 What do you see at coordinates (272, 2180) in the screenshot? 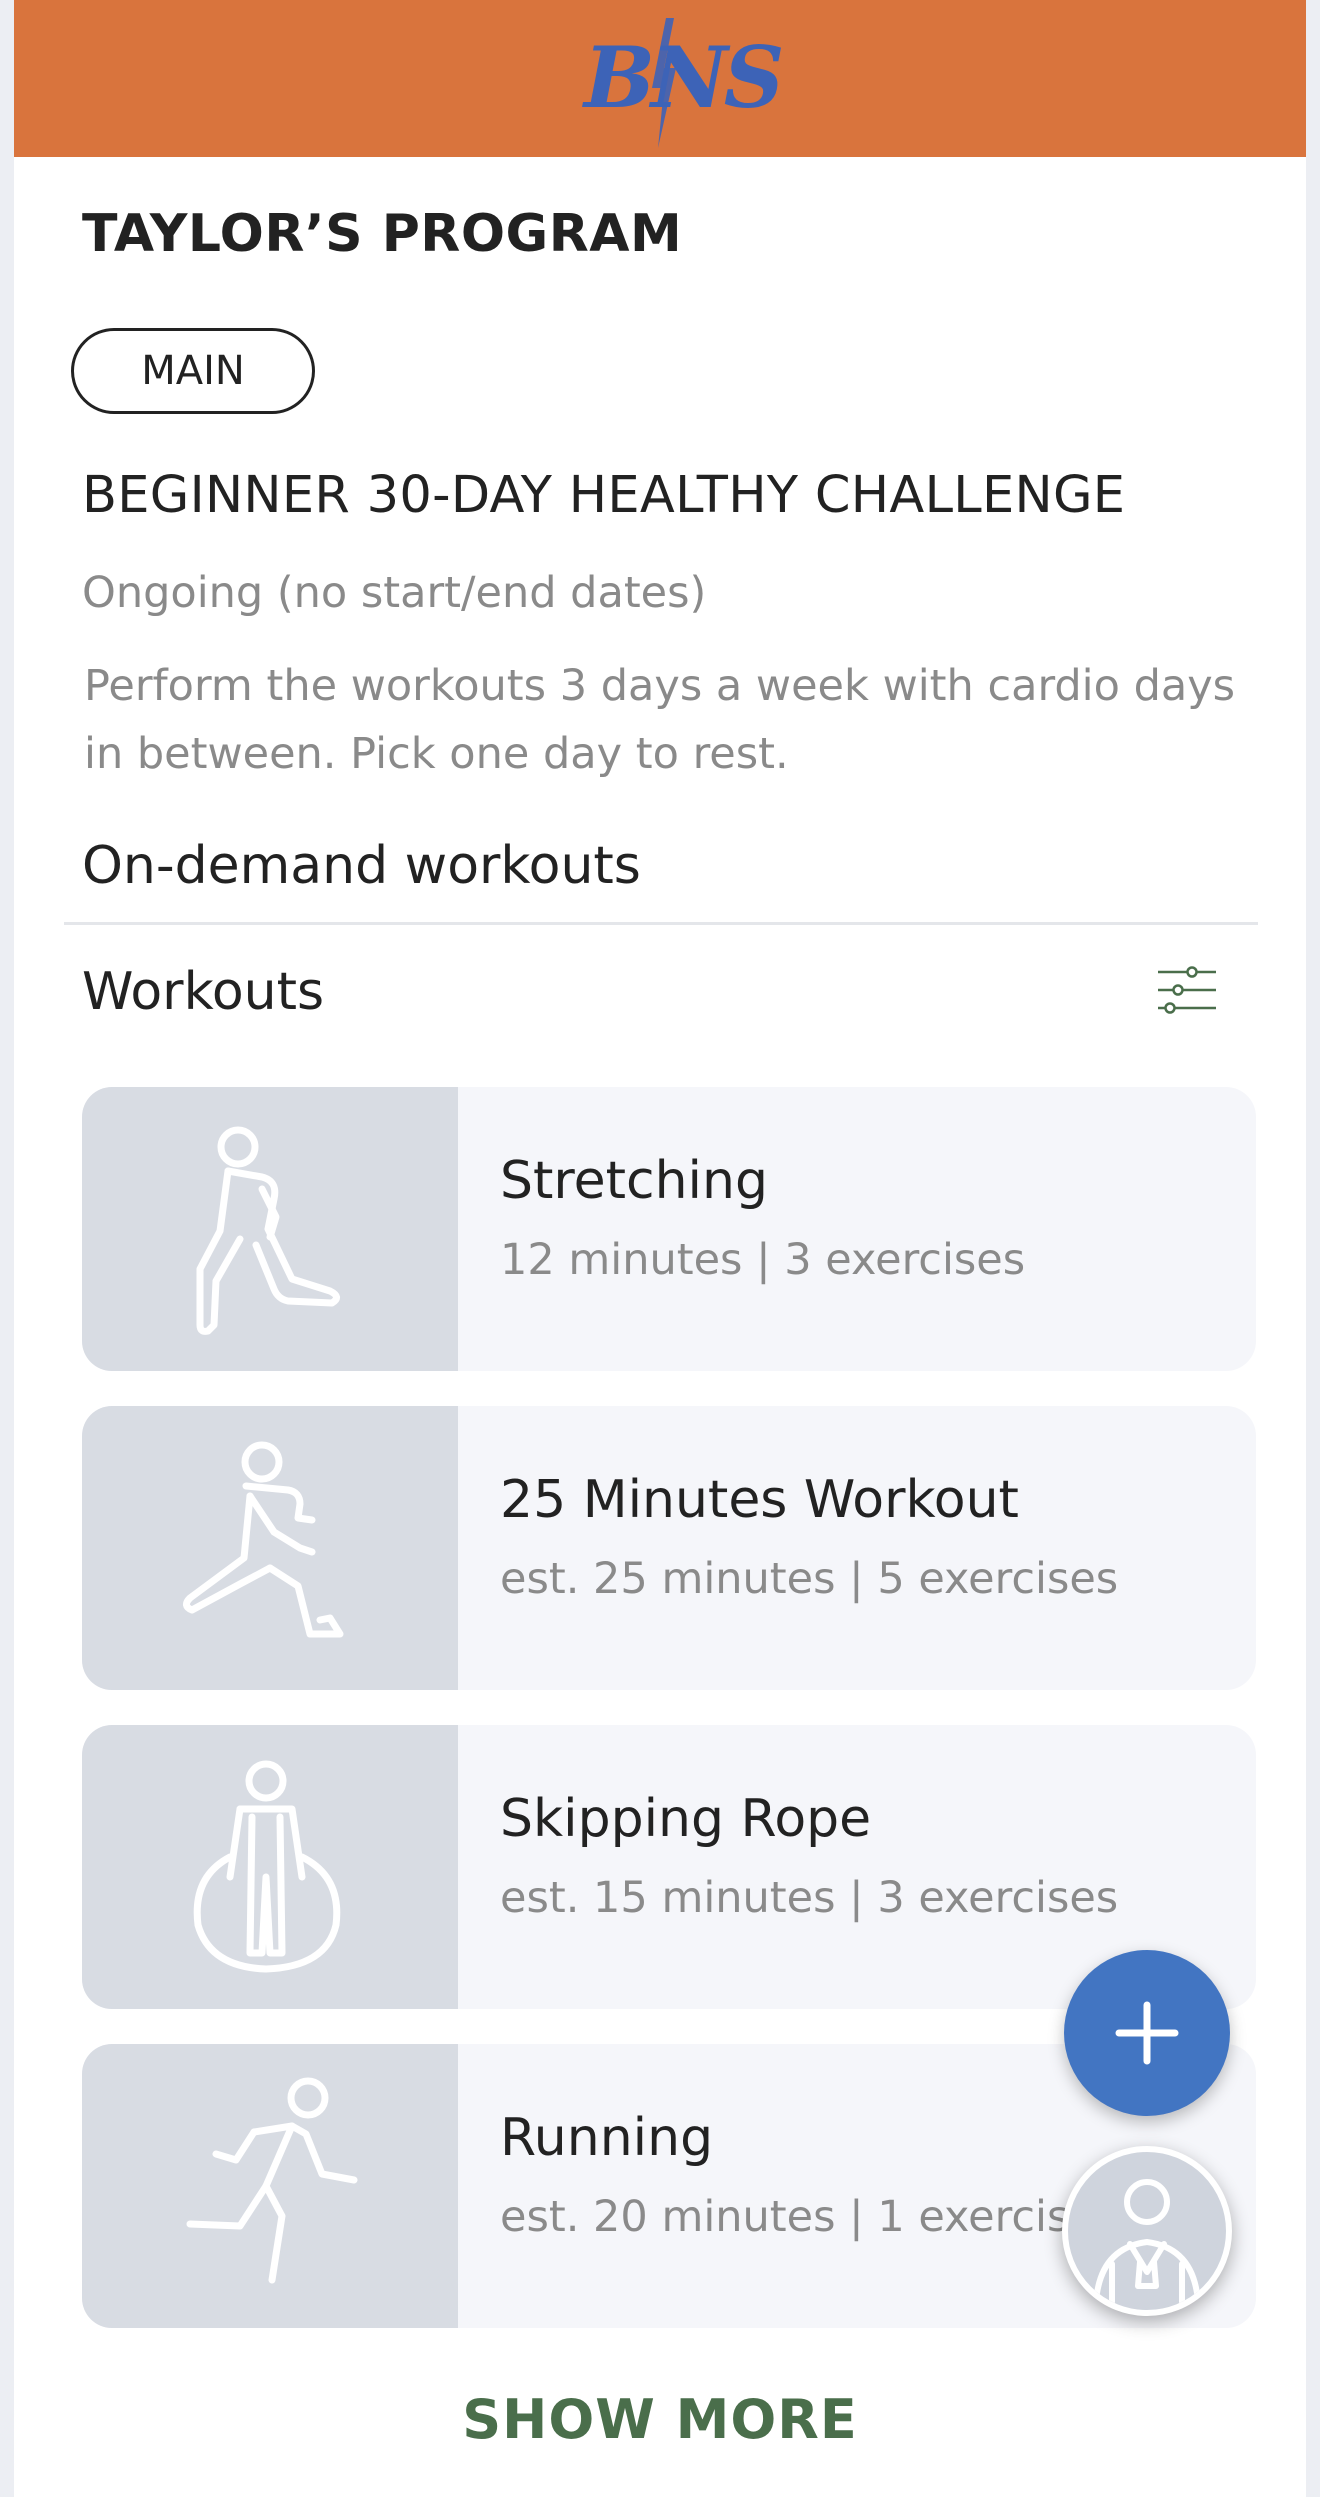
I see `running-icon` at bounding box center [272, 2180].